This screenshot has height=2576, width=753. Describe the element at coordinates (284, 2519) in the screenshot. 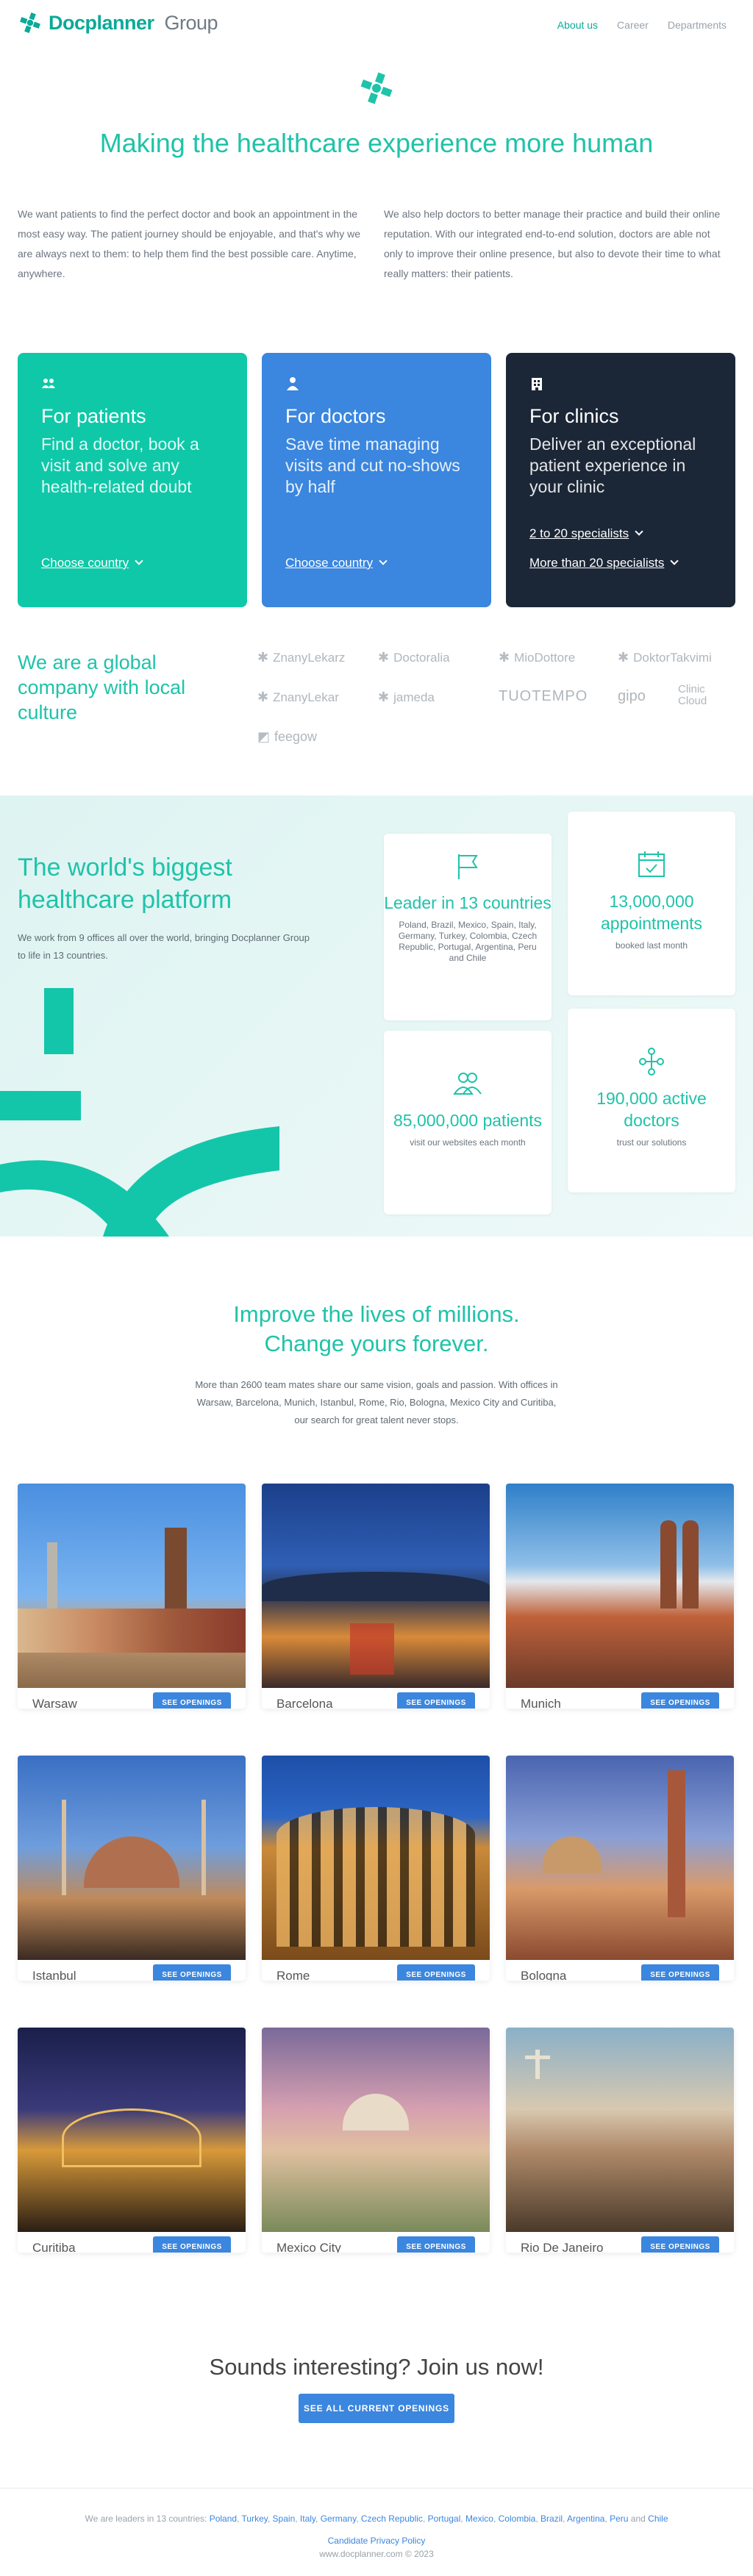

I see `footer-country-link: Spain` at that location.